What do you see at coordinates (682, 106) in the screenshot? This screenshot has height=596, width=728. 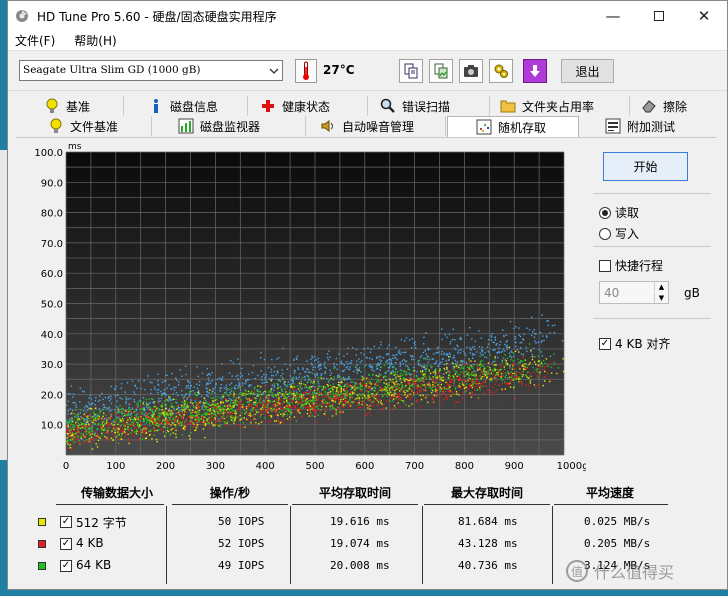 I see `tab-erase: 擦除` at bounding box center [682, 106].